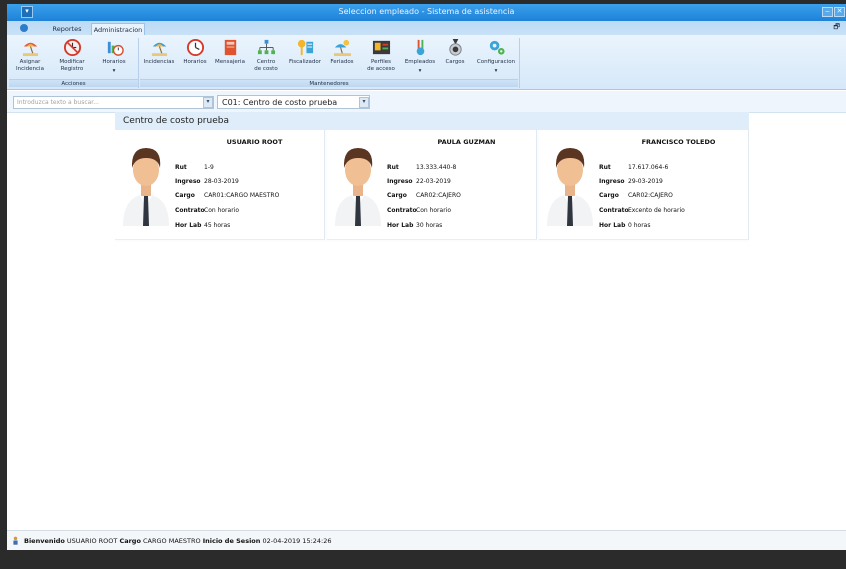 The height and width of the screenshot is (569, 846). I want to click on asignar-incidencia-button: Asignar Incidencia, so click(30, 58).